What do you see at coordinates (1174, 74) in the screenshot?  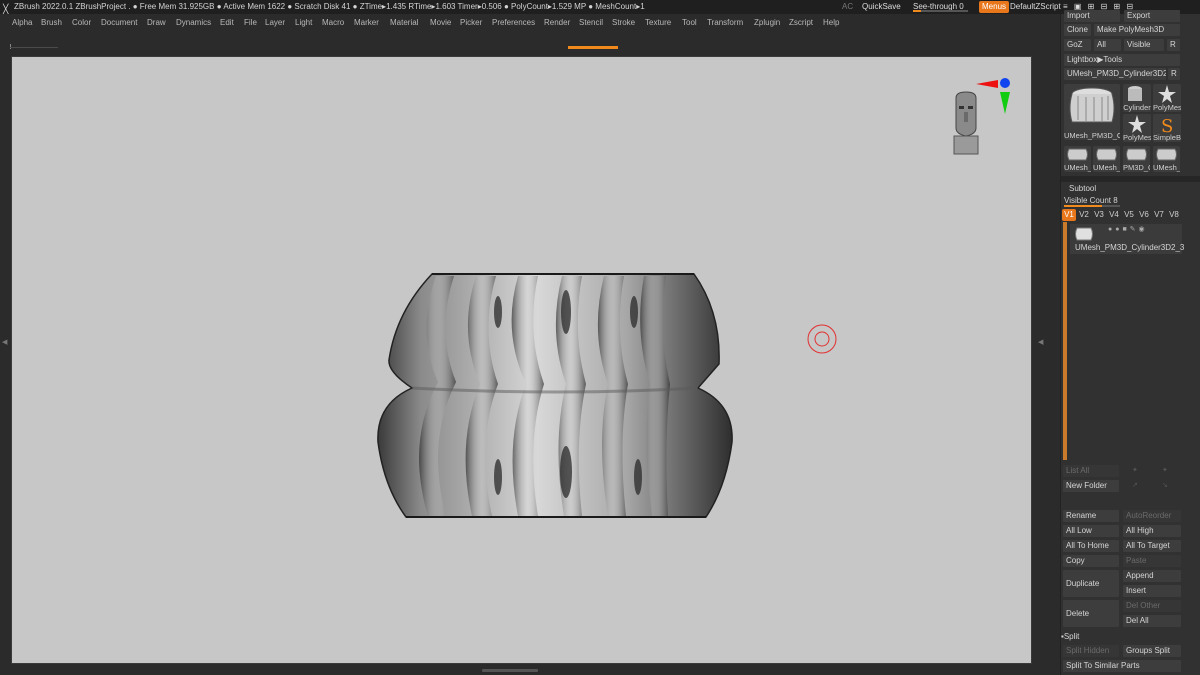 I see `current-tool-r-button: R` at bounding box center [1174, 74].